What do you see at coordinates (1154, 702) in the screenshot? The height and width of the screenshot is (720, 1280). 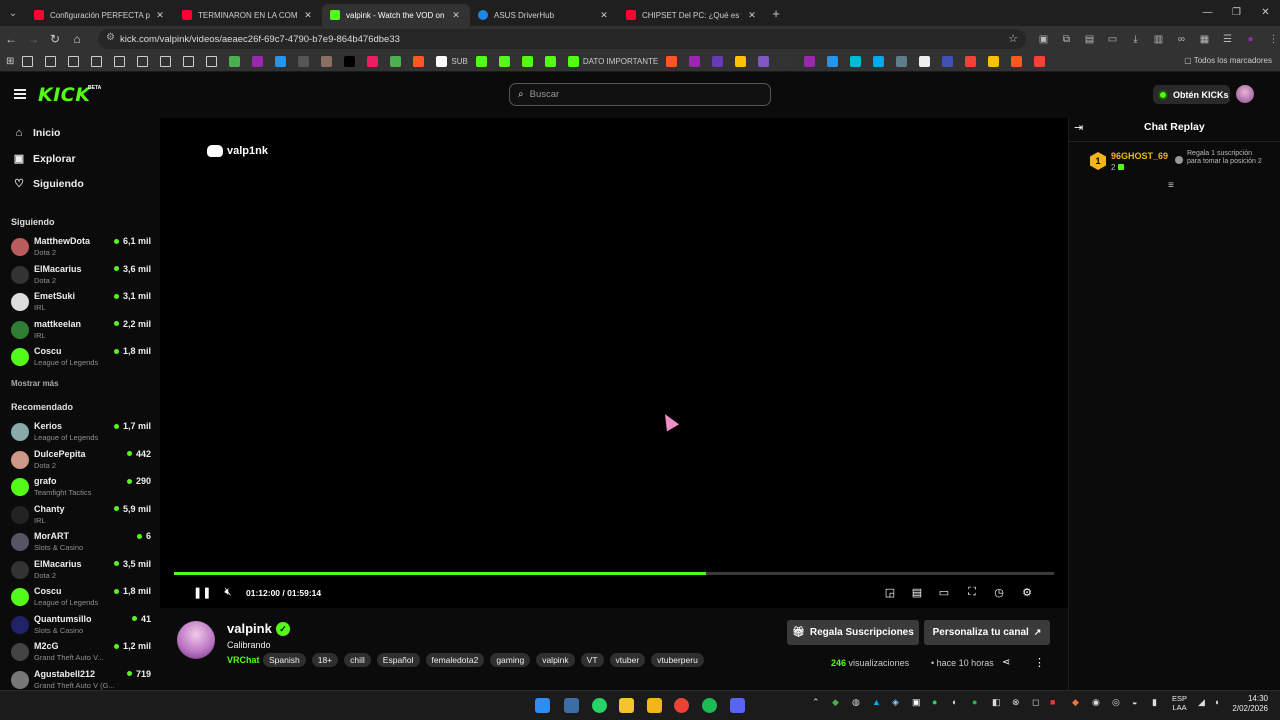 I see `microphone-icon: ▮` at bounding box center [1154, 702].